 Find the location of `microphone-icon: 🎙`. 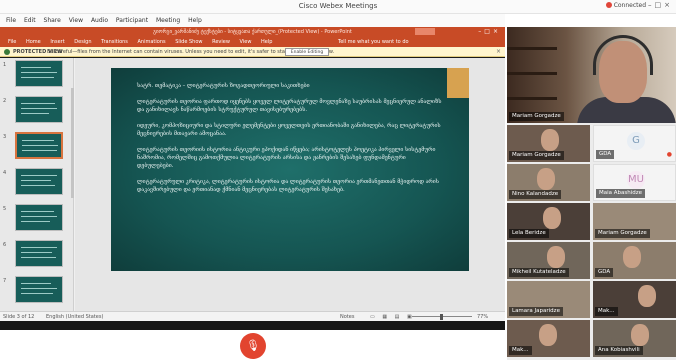

microphone-icon: 🎙 is located at coordinates (253, 345).